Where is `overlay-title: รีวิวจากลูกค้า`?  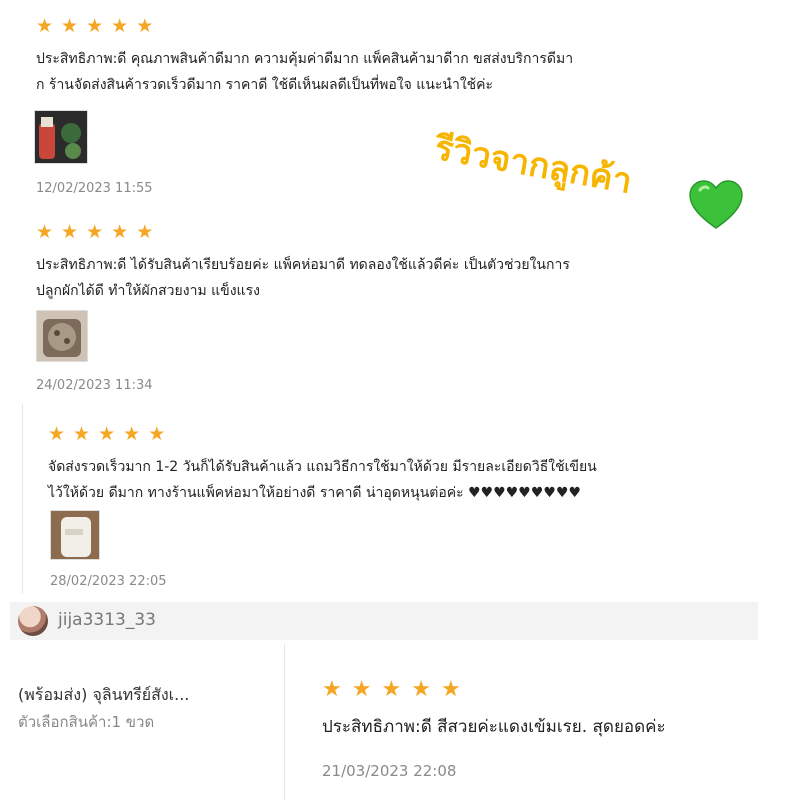 overlay-title: รีวิวจากลูกค้า is located at coordinates (533, 164).